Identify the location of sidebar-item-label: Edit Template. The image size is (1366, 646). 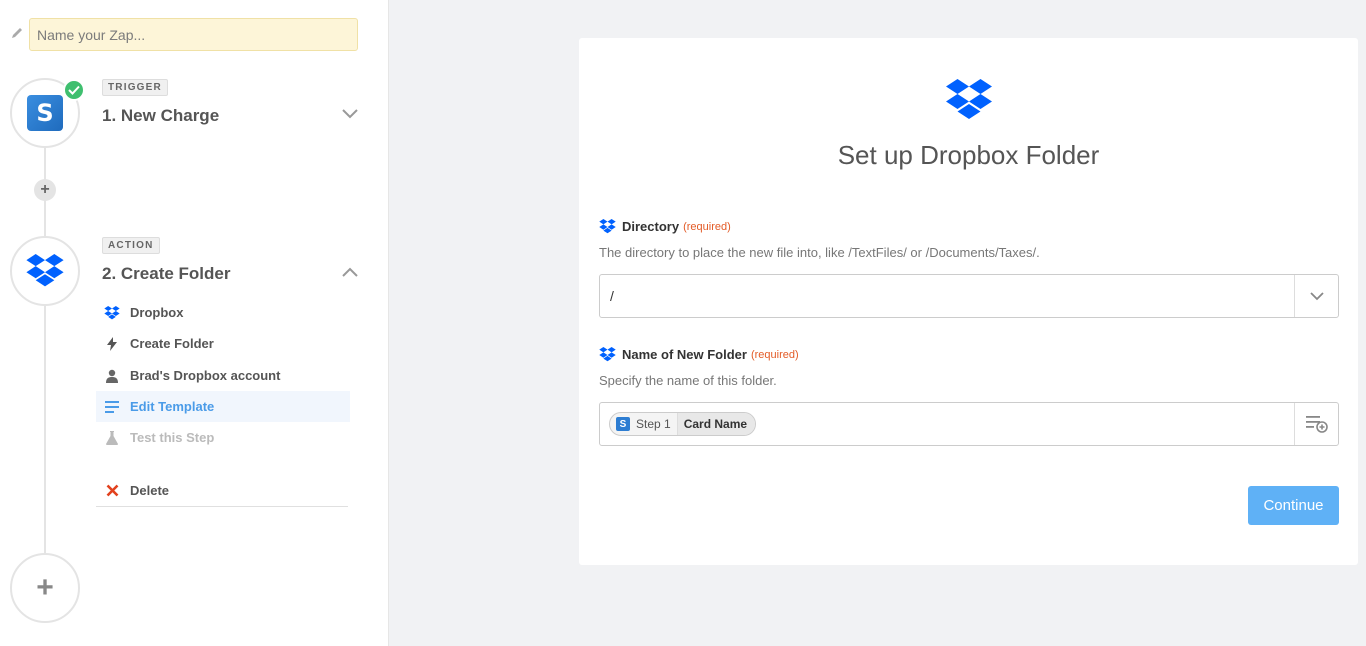
(172, 406).